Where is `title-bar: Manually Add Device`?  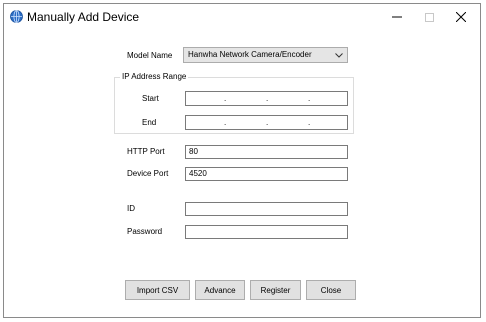
title-bar: Manually Add Device is located at coordinates (242, 17).